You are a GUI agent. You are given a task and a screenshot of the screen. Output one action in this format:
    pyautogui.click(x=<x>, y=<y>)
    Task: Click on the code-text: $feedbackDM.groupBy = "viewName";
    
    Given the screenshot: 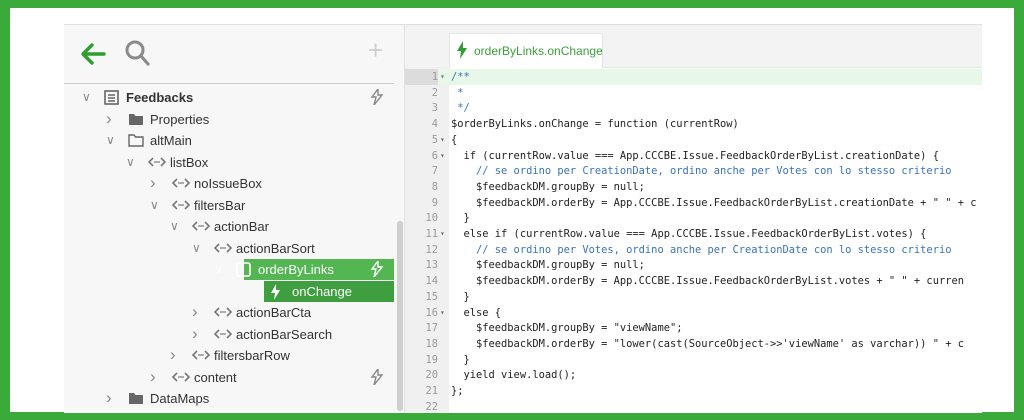 What is the action you would take?
    pyautogui.click(x=567, y=328)
    